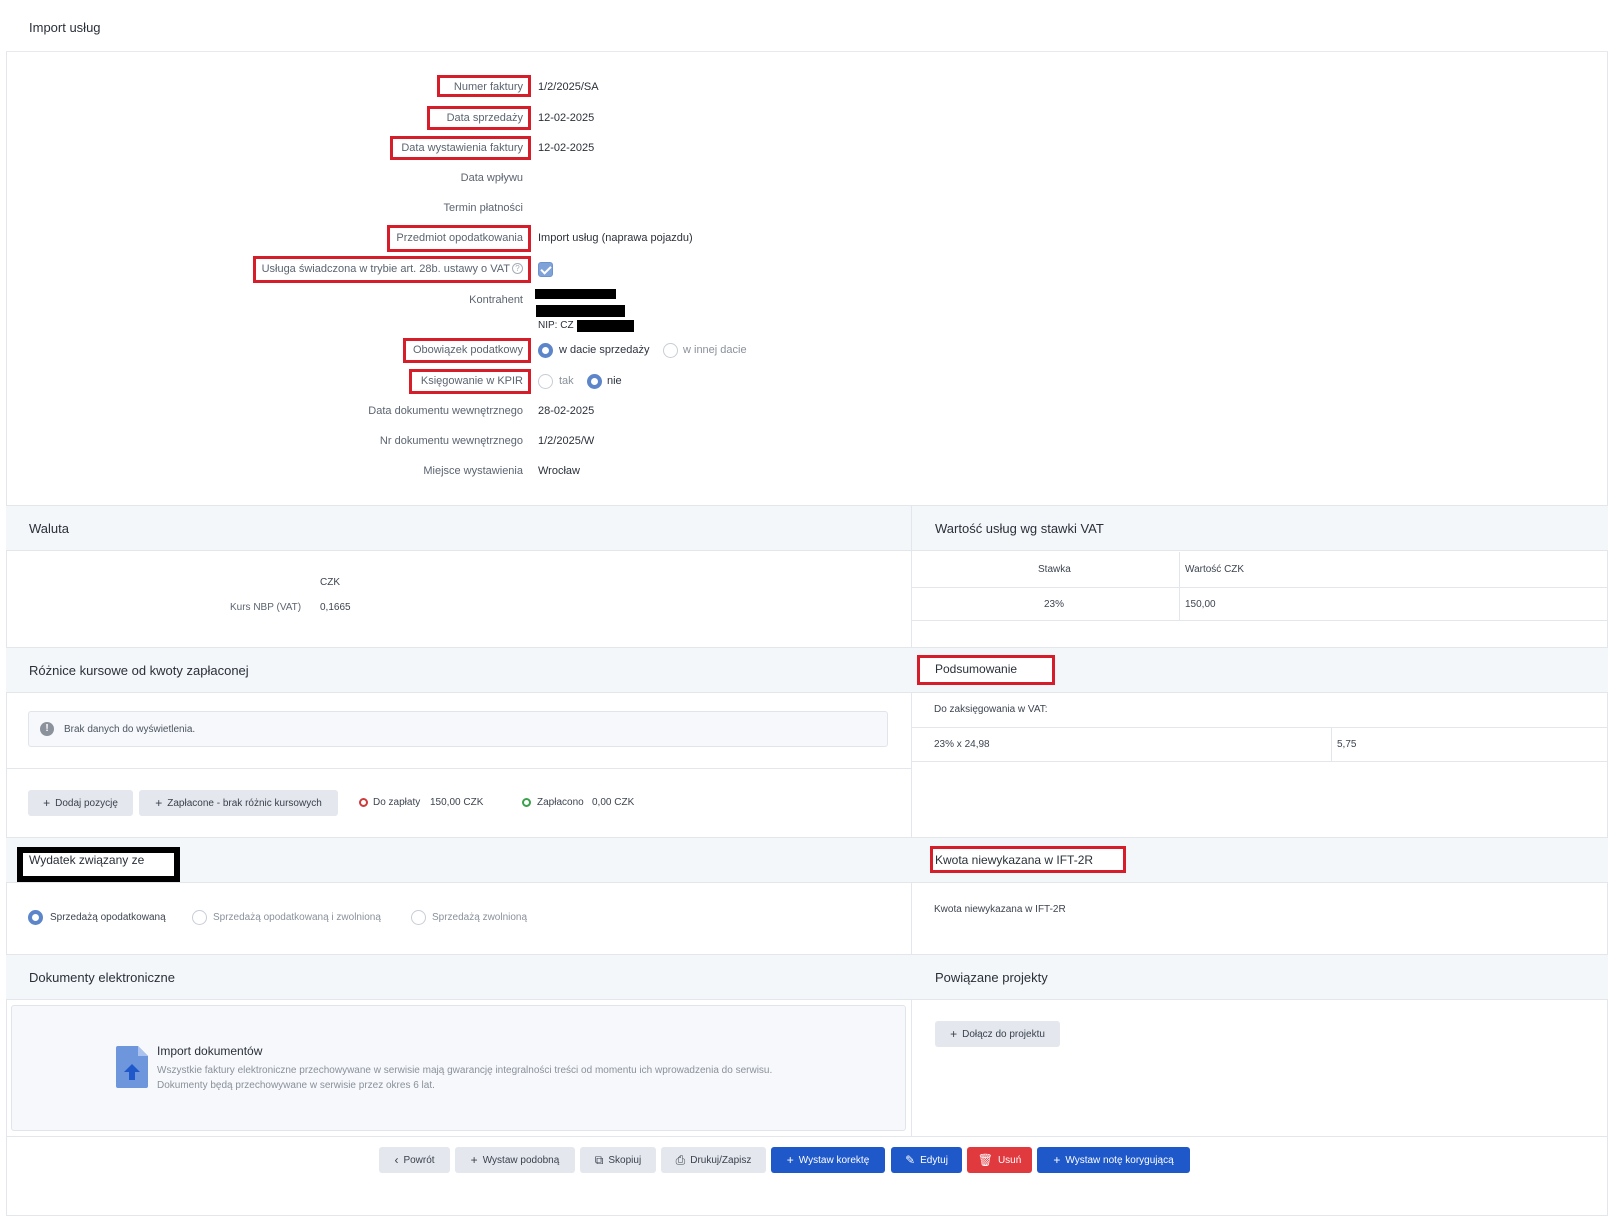 The image size is (1612, 1220). Describe the element at coordinates (807, 28) in the screenshot. I see `page-header: Import usług` at that location.